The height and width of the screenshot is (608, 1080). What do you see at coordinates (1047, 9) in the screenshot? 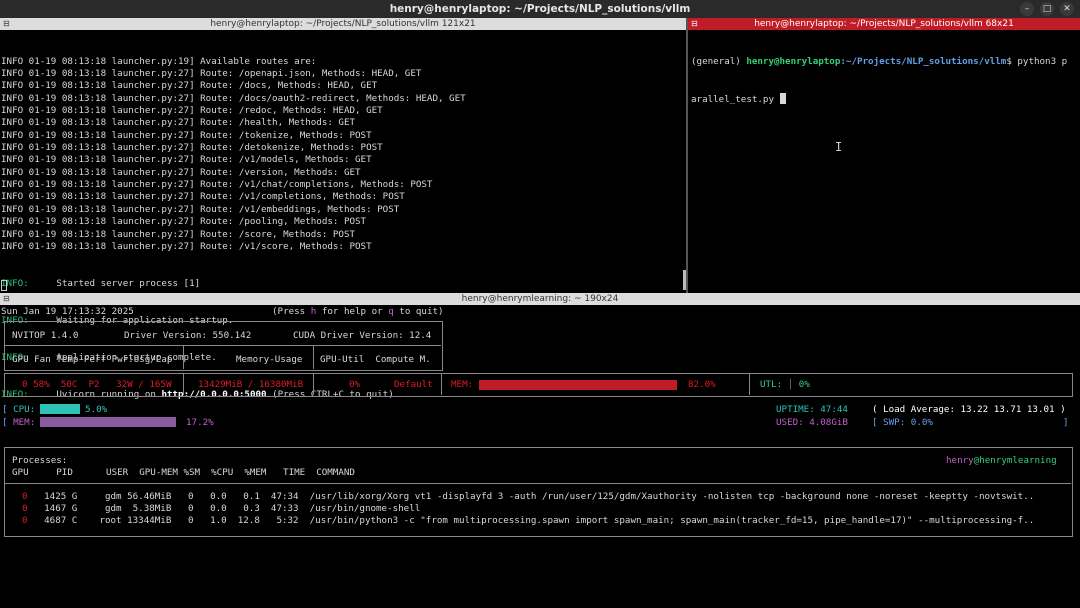
I see `maximize-button: □` at bounding box center [1047, 9].